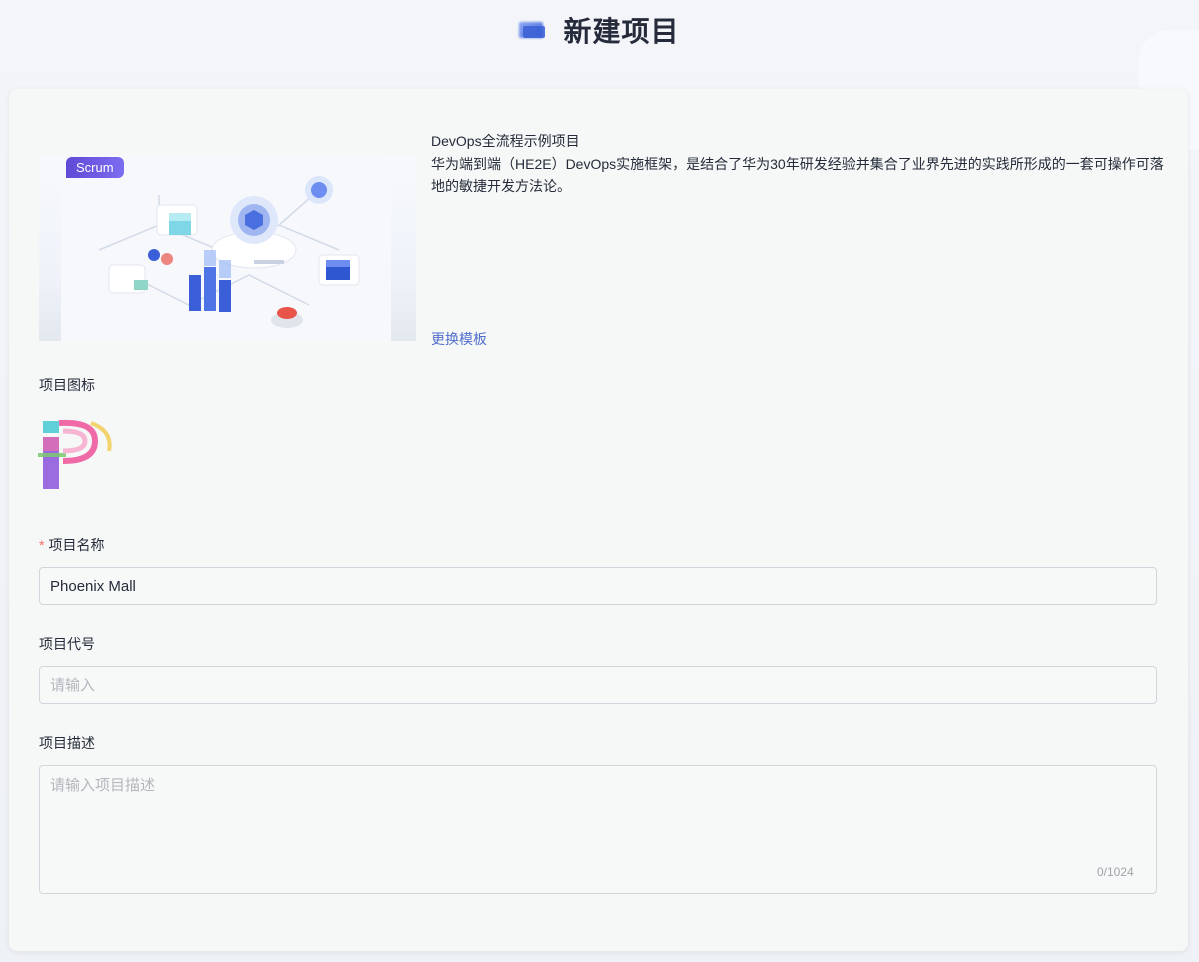  What do you see at coordinates (67, 644) in the screenshot?
I see `project-code-label: 项目代号` at bounding box center [67, 644].